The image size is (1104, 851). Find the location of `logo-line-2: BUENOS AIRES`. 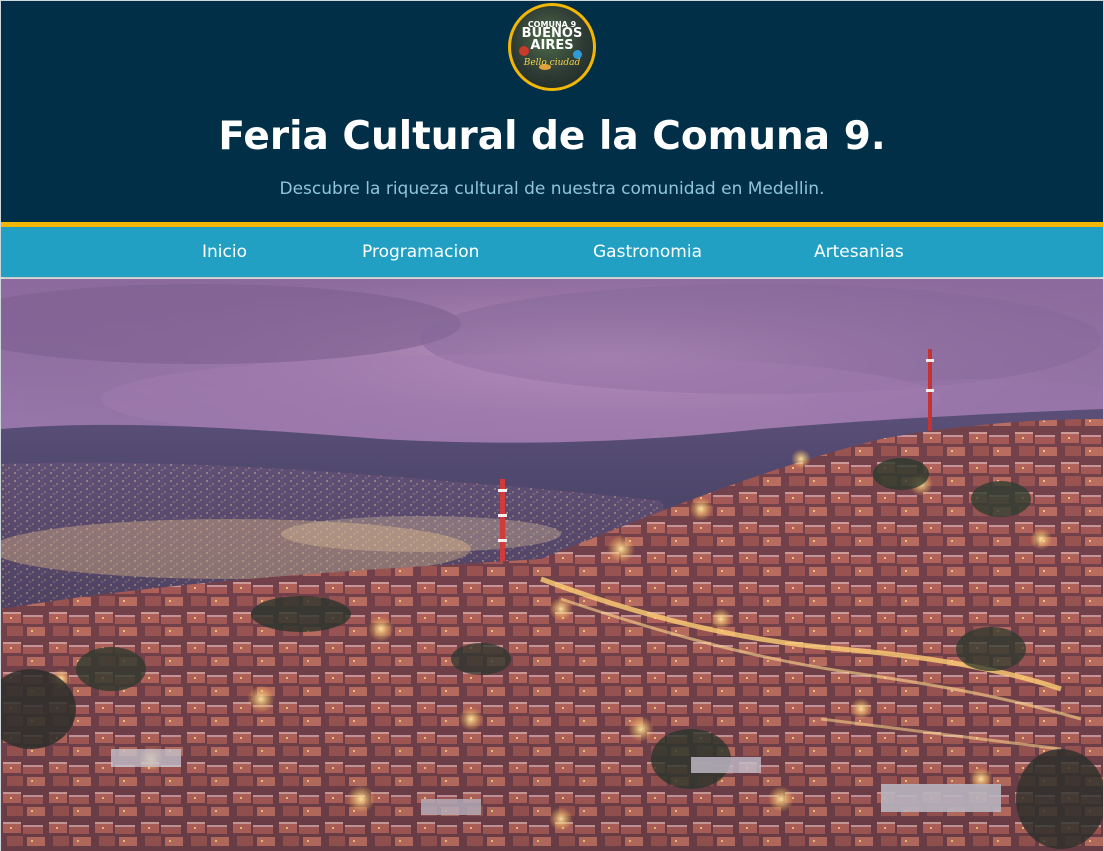

logo-line-2: BUENOS AIRES is located at coordinates (552, 40).